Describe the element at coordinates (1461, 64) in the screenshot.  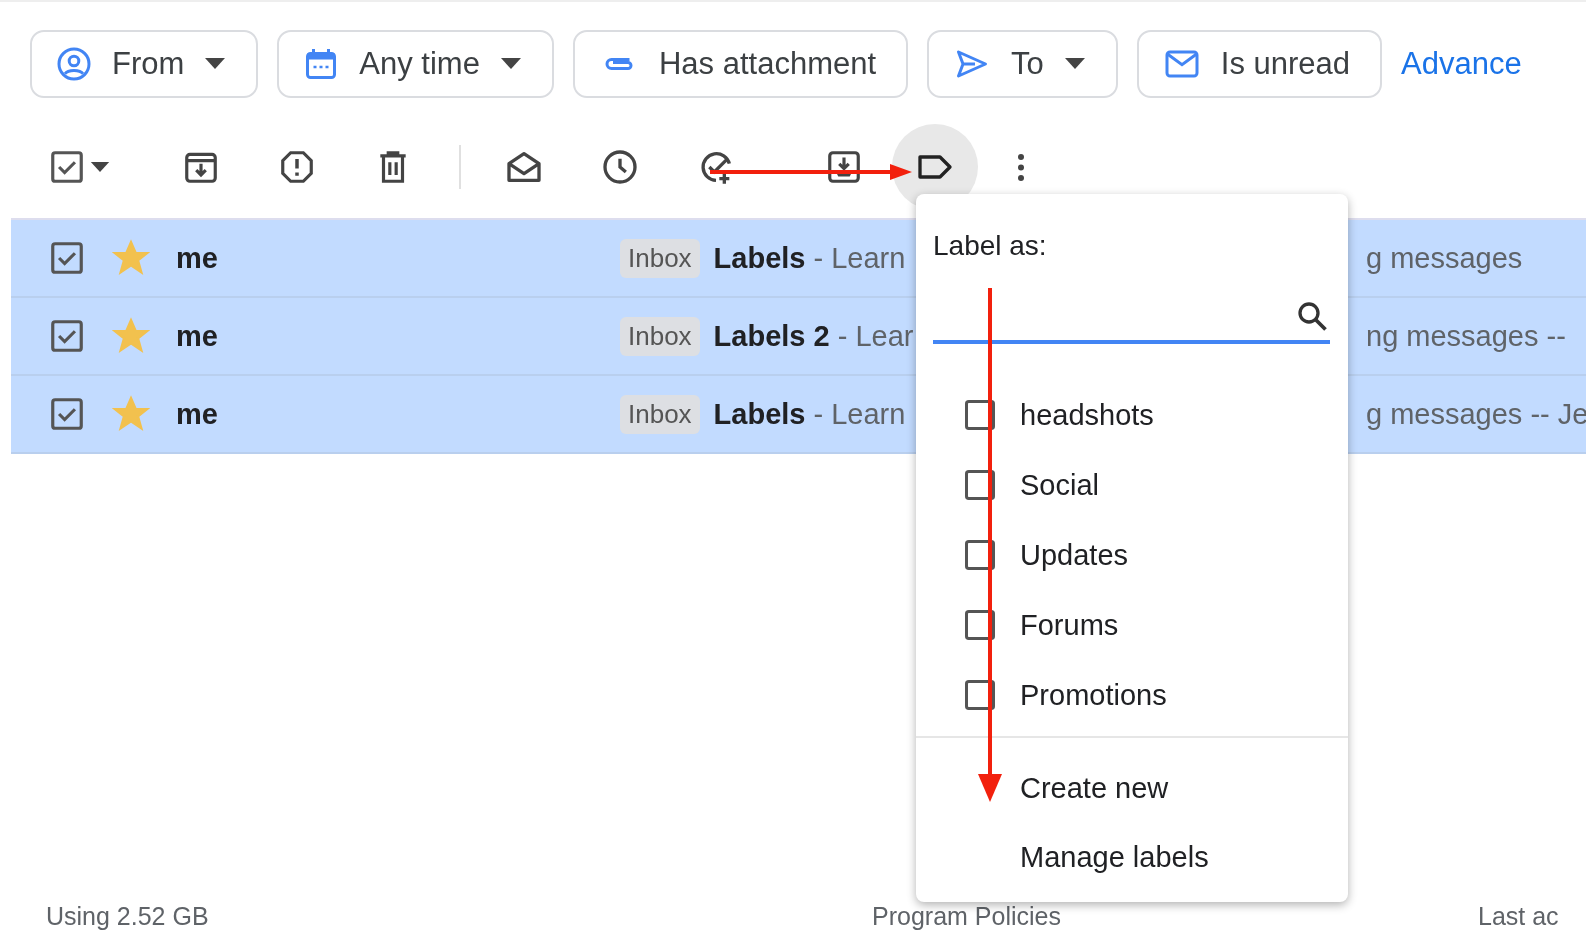
I see `advanced-search-link: Advance` at that location.